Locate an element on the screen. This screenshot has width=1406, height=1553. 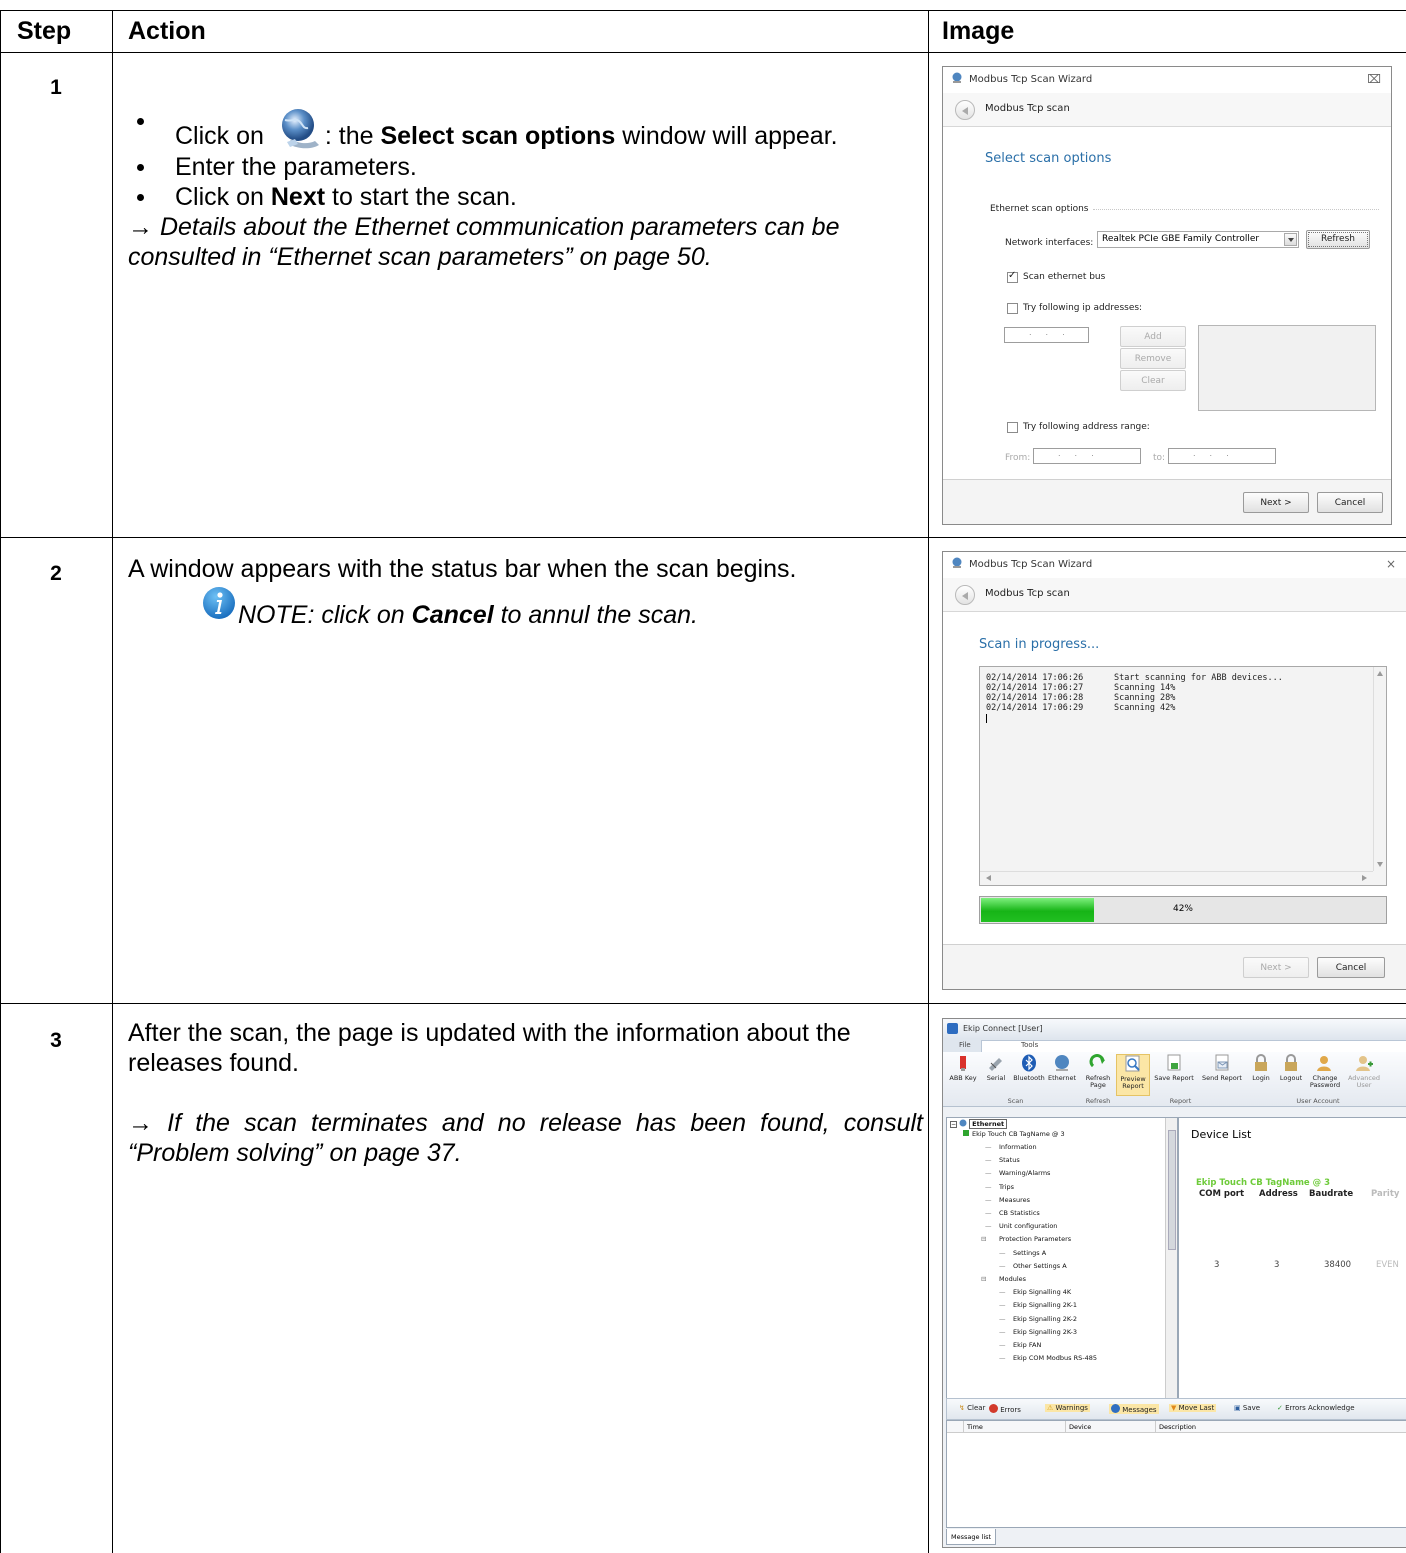
group-user-label: User Account is located at coordinates (1318, 1101).